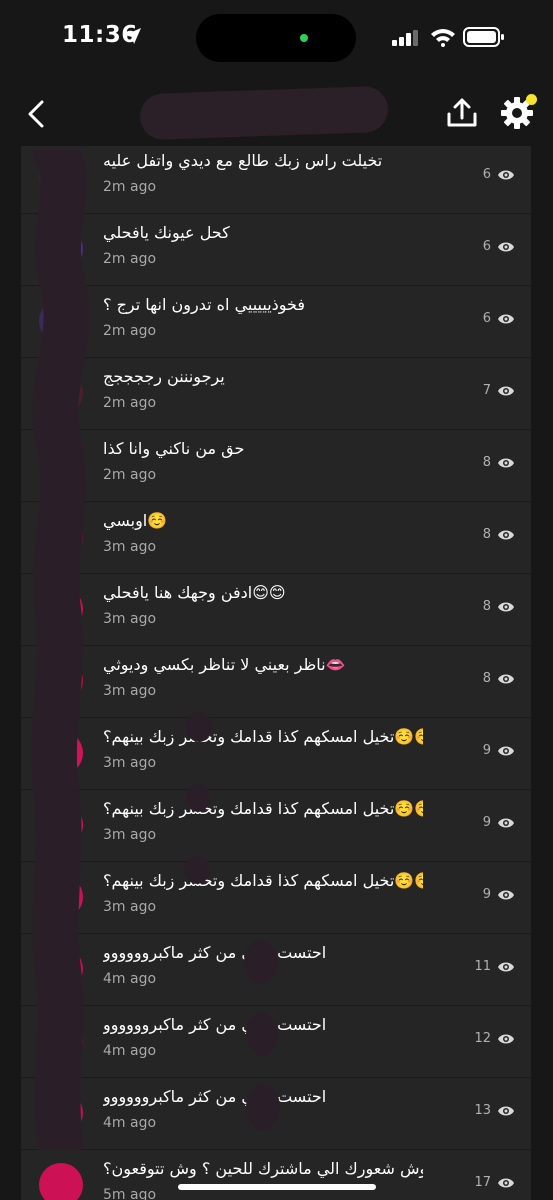  What do you see at coordinates (243, 160) in the screenshot?
I see `message-text: تخيلت راس زبك طالع مع ديدي واتفل عليه` at bounding box center [243, 160].